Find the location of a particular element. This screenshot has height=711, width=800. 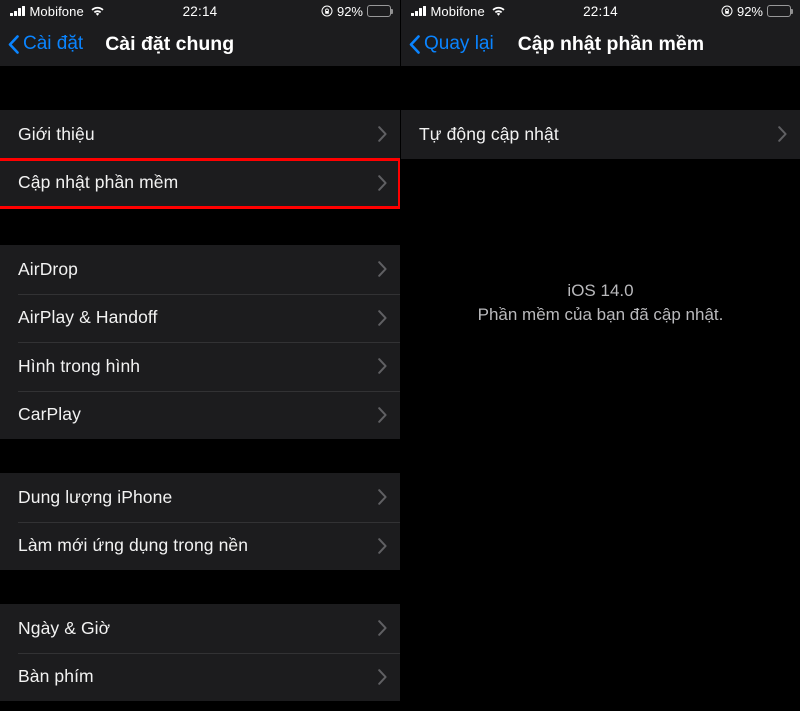

page-title: Cập nhật phần mềm is located at coordinates (611, 43).